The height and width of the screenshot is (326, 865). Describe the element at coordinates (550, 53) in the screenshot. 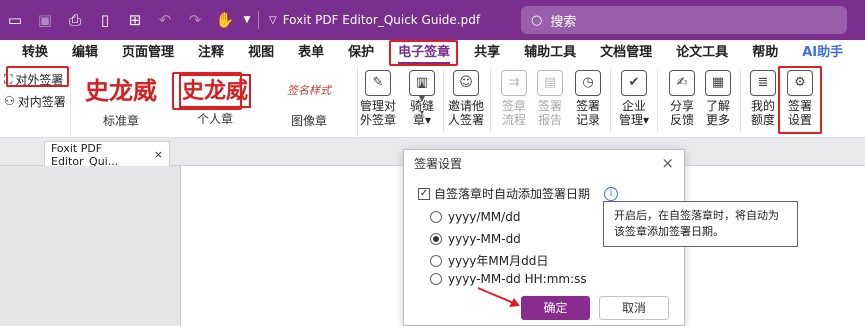

I see `tab-accessibility: 辅助工具` at that location.